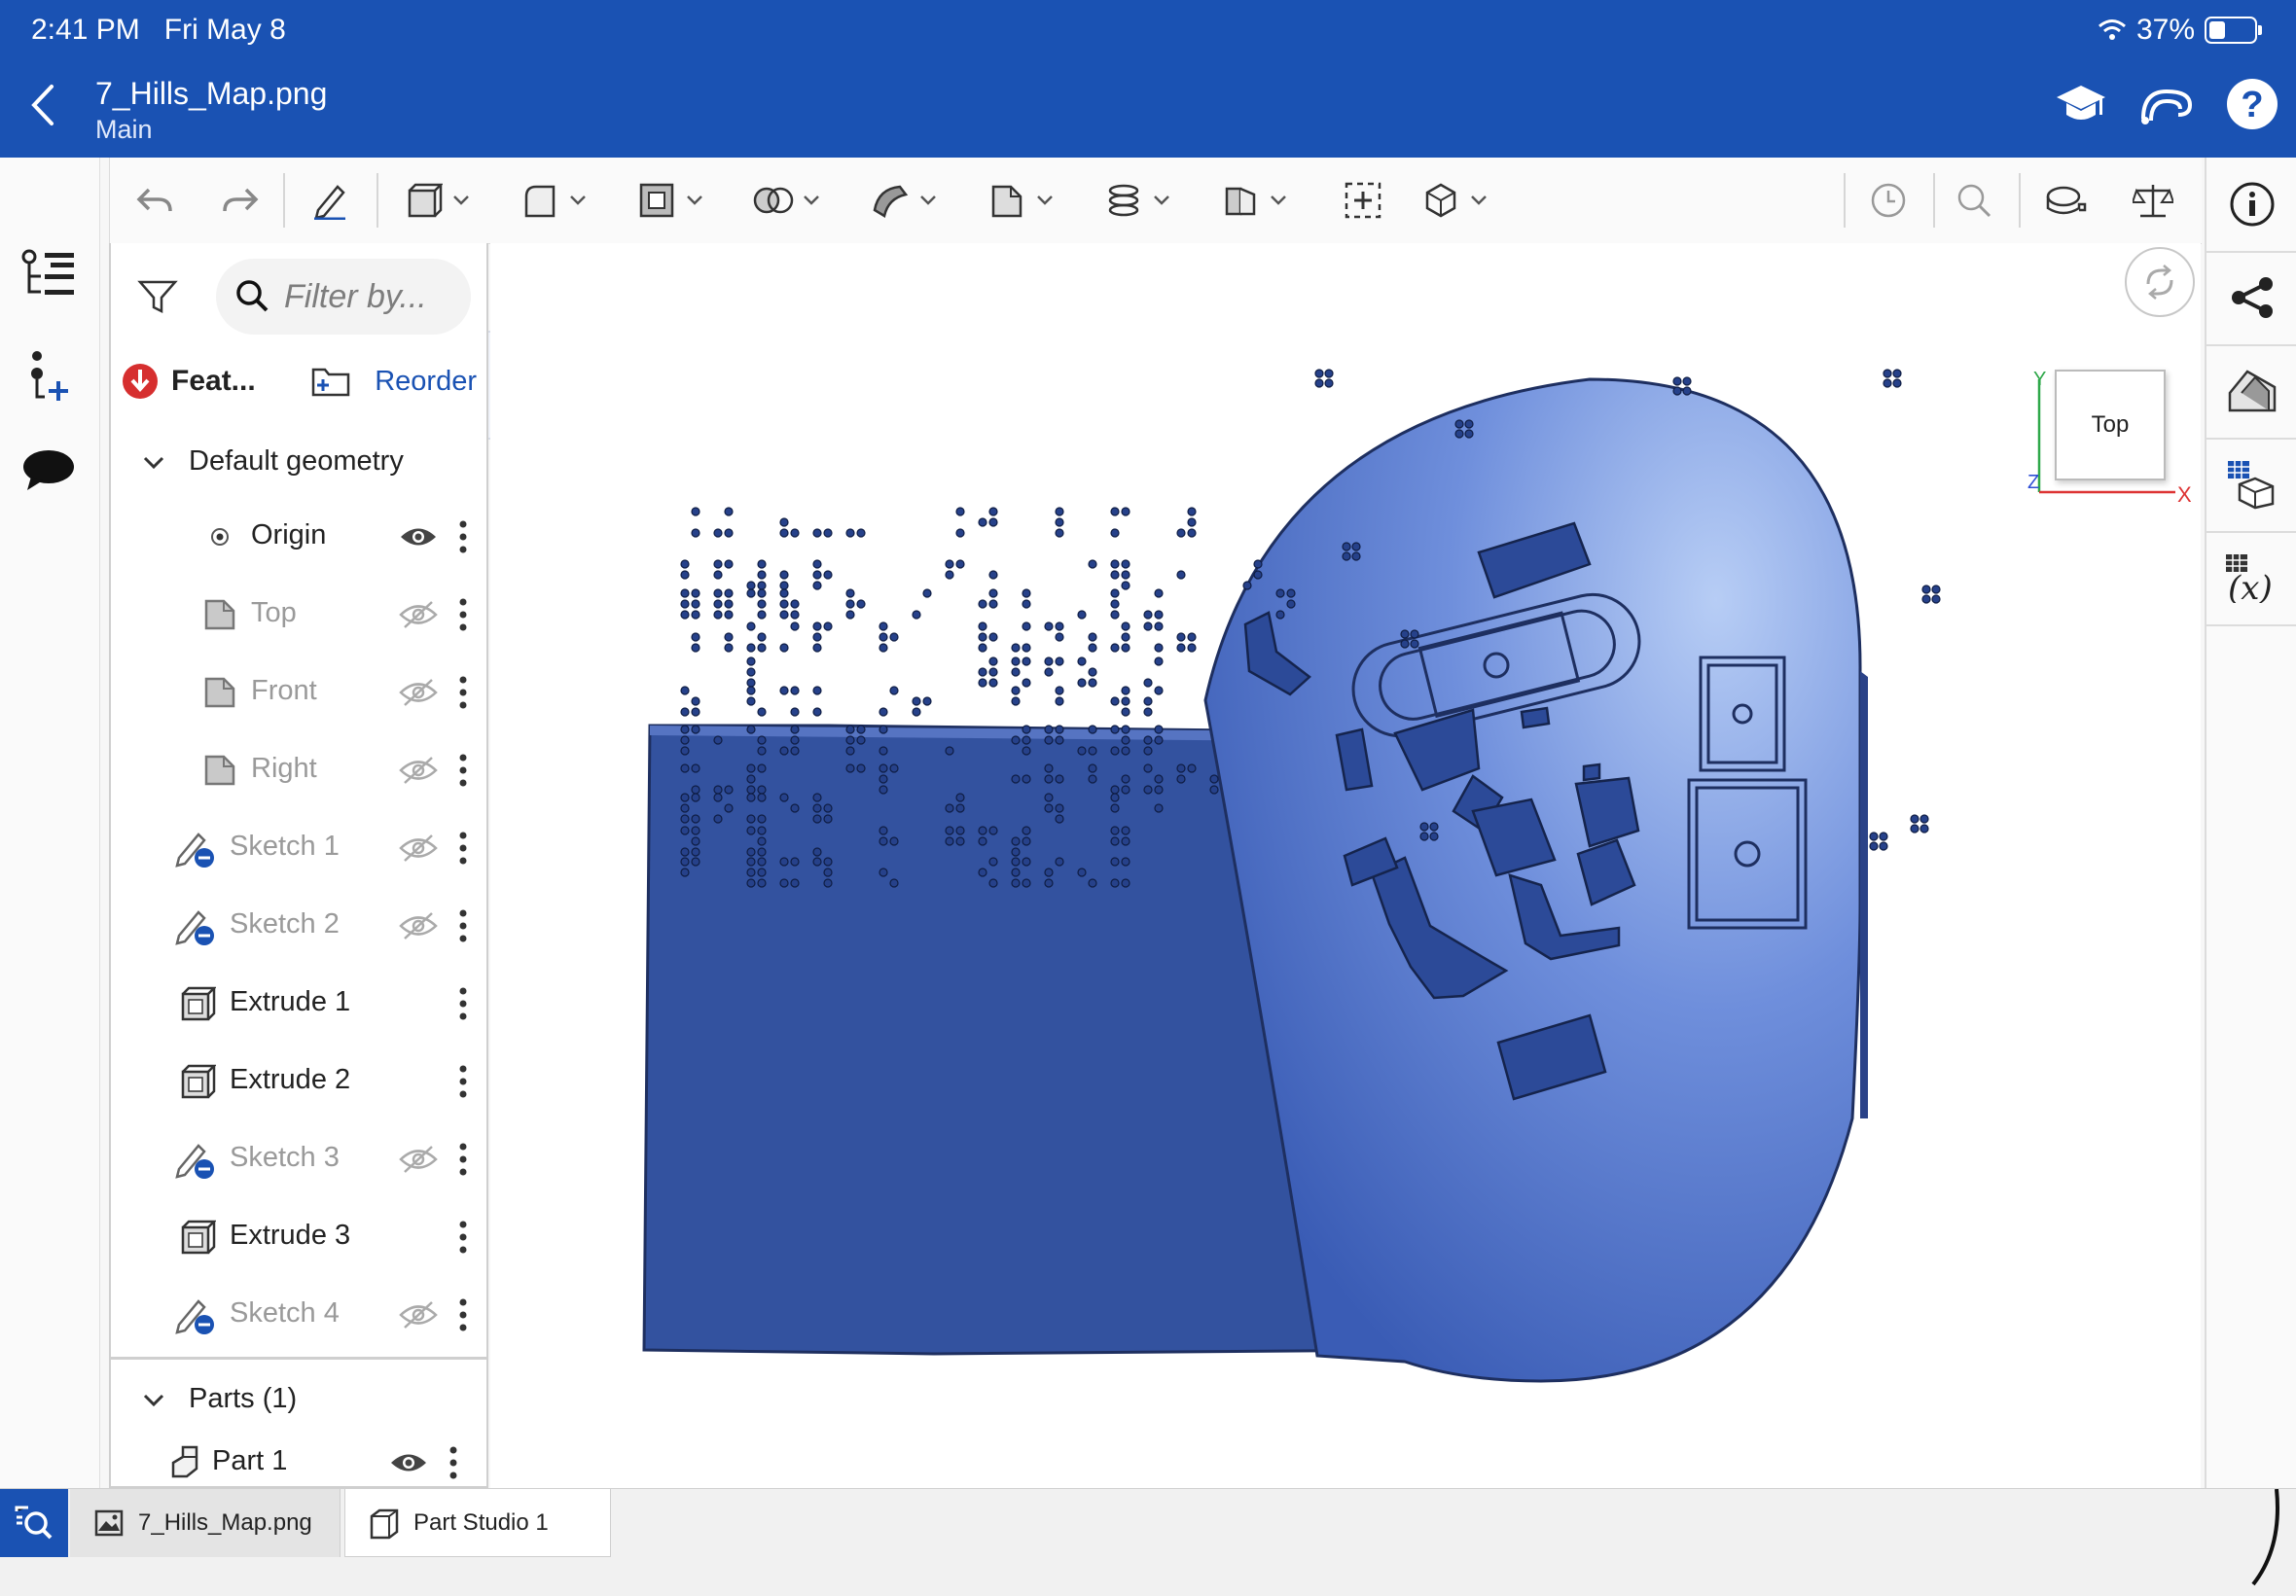 Image resolution: width=2296 pixels, height=1596 pixels. What do you see at coordinates (773, 201) in the screenshot?
I see `boolean-icon` at bounding box center [773, 201].